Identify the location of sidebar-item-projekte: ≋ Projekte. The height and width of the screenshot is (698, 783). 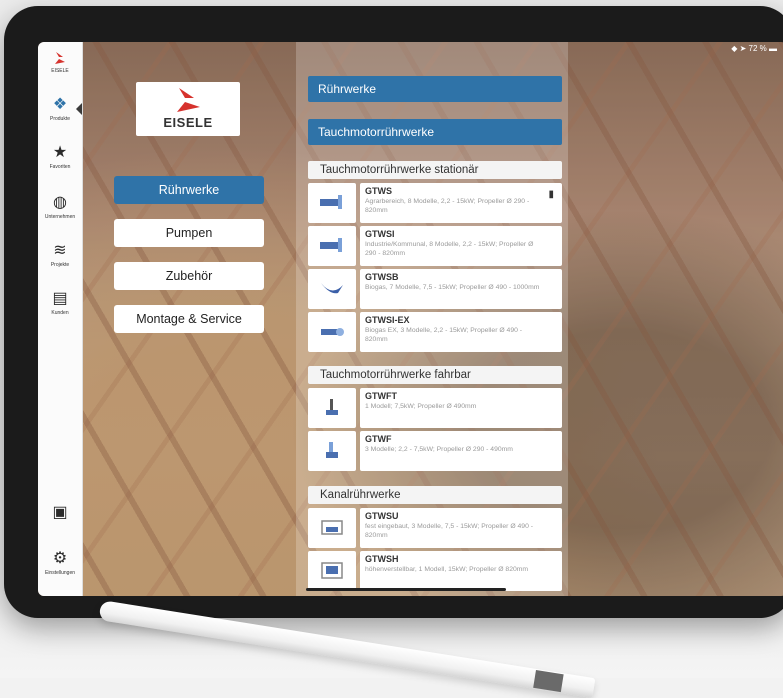
(60, 255).